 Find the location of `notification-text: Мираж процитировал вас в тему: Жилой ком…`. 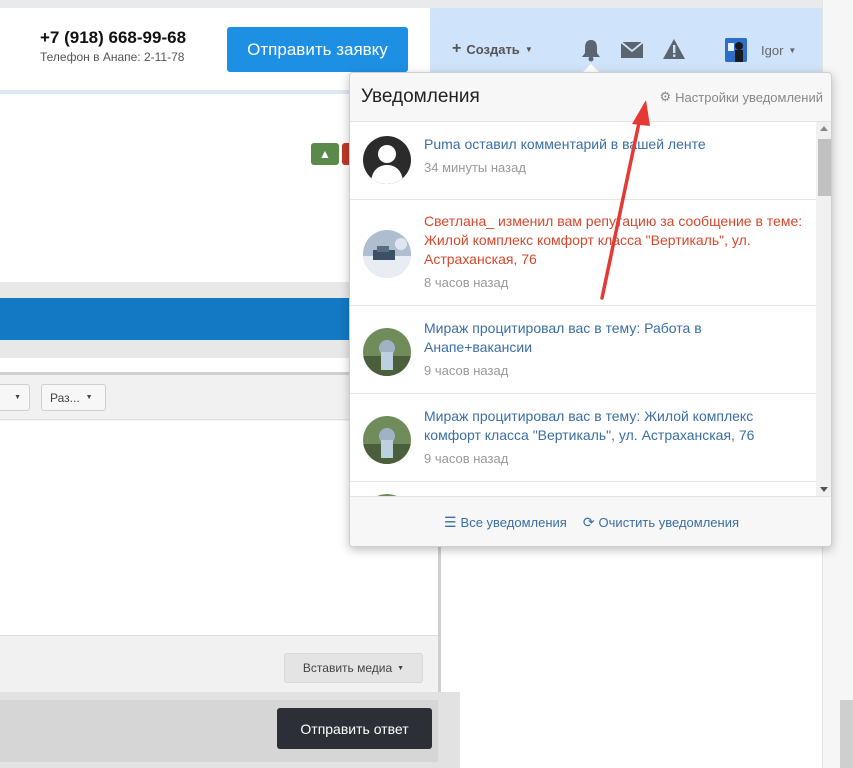

notification-text: Мираж процитировал вас в тему: Жилой ком… is located at coordinates (616, 426).